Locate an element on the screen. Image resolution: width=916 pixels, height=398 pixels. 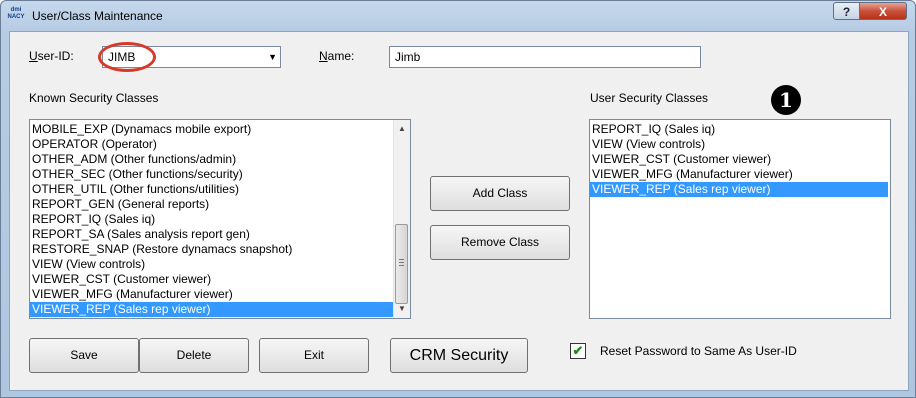
add-class-button: Add Class is located at coordinates (500, 193).